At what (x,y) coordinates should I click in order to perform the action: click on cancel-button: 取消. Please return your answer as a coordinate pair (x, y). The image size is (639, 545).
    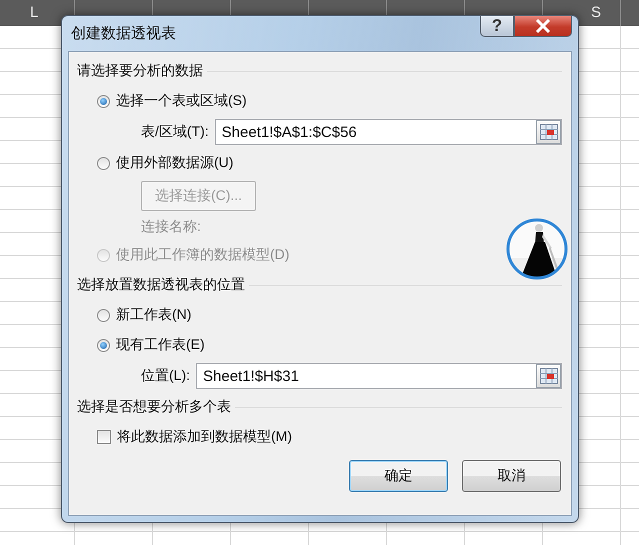
    Looking at the image, I should click on (511, 476).